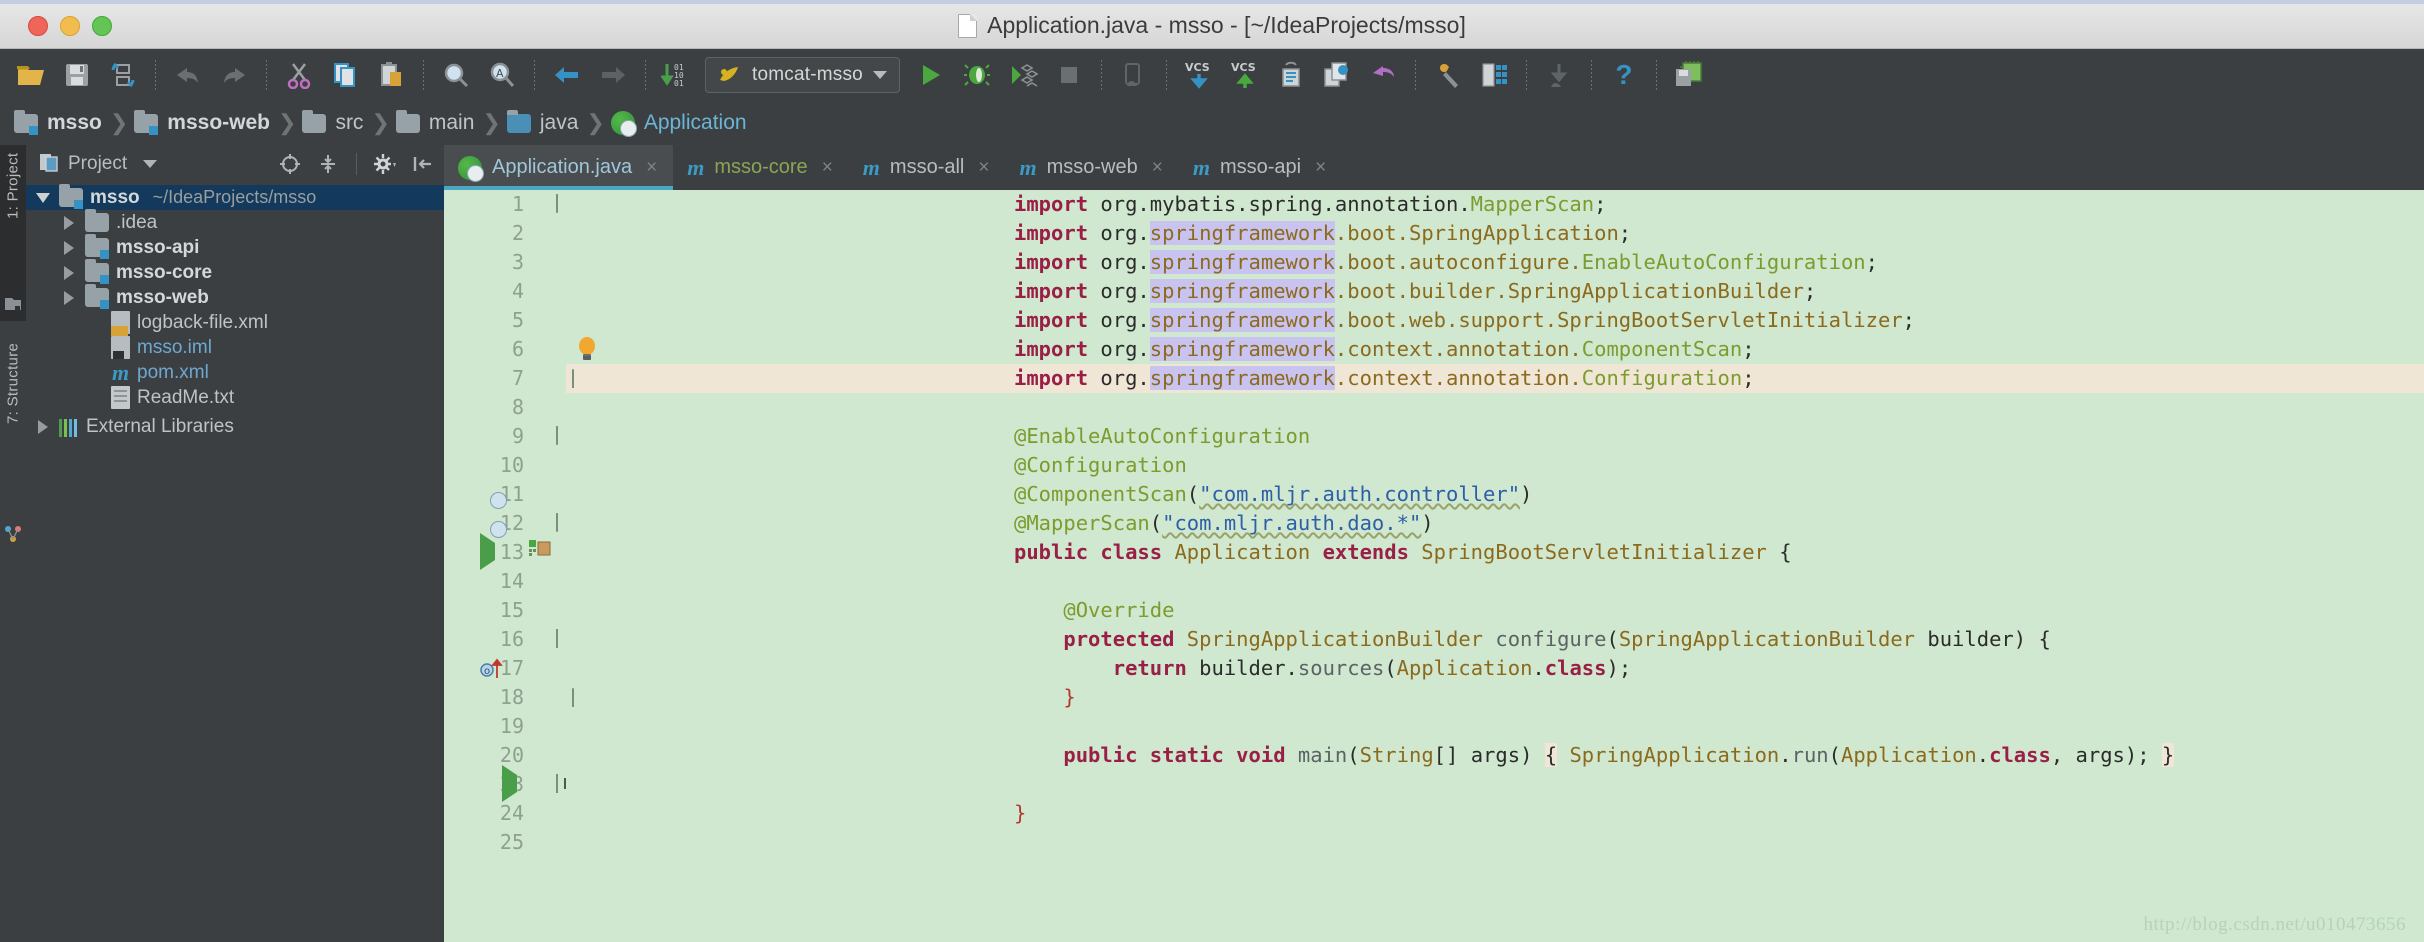  What do you see at coordinates (1260, 167) in the screenshot?
I see `tab-msso-api: m msso-api ×` at bounding box center [1260, 167].